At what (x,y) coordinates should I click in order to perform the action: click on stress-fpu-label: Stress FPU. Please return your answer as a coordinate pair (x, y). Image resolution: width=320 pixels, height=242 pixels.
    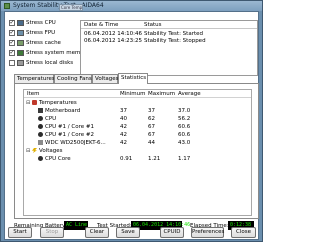
    Looking at the image, I should click on (41, 33).